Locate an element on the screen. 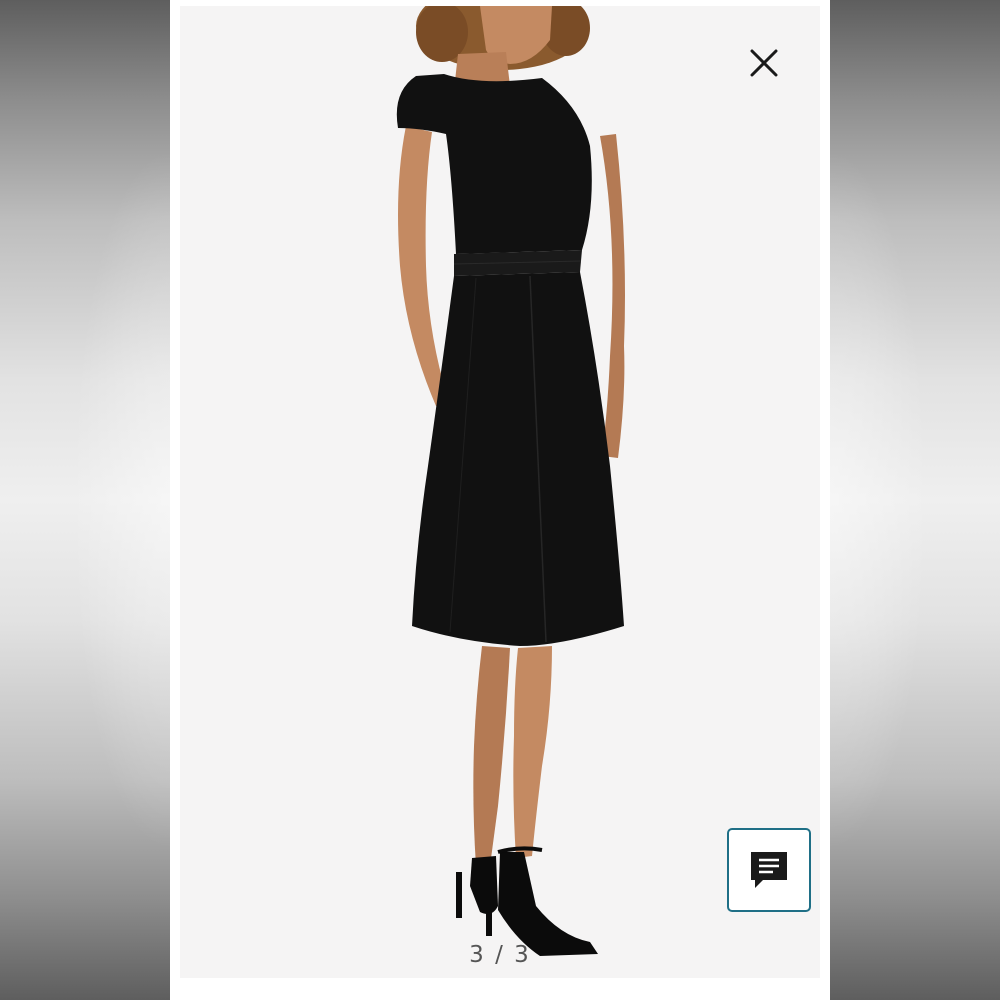  chat-button is located at coordinates (769, 870).